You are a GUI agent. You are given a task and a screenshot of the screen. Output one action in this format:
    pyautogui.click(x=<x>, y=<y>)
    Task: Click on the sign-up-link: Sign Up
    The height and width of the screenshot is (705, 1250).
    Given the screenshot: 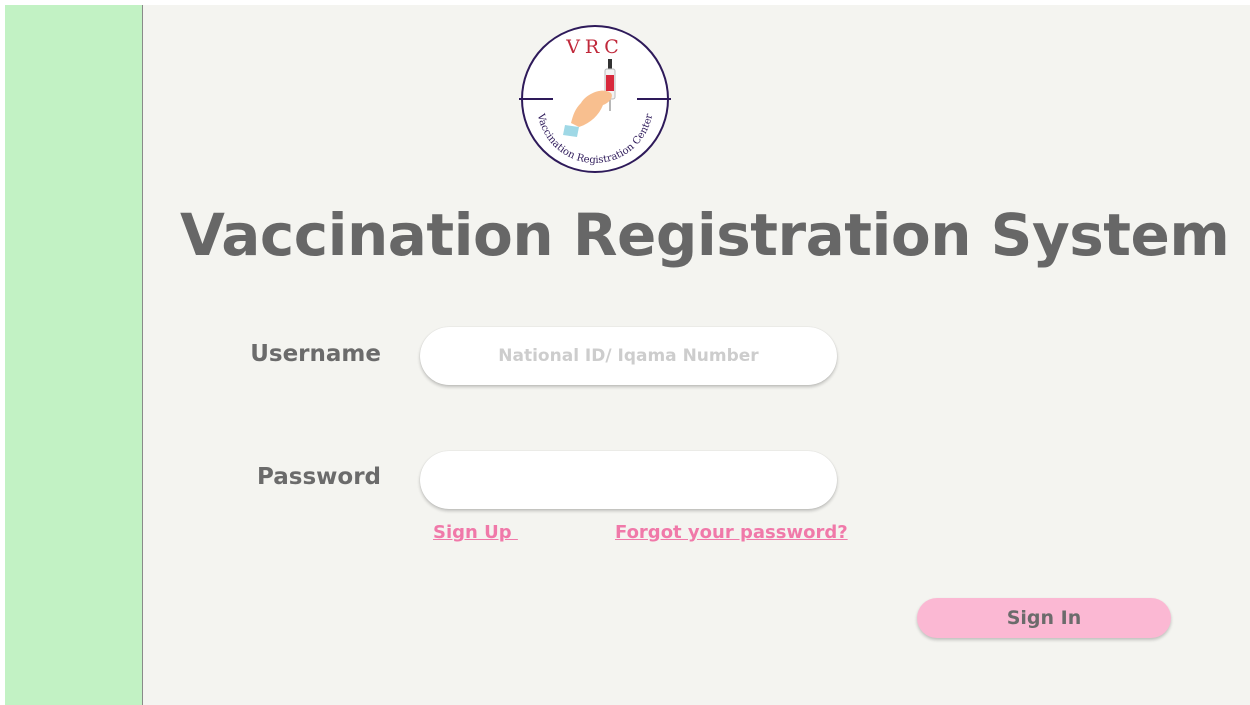 What is the action you would take?
    pyautogui.click(x=475, y=532)
    